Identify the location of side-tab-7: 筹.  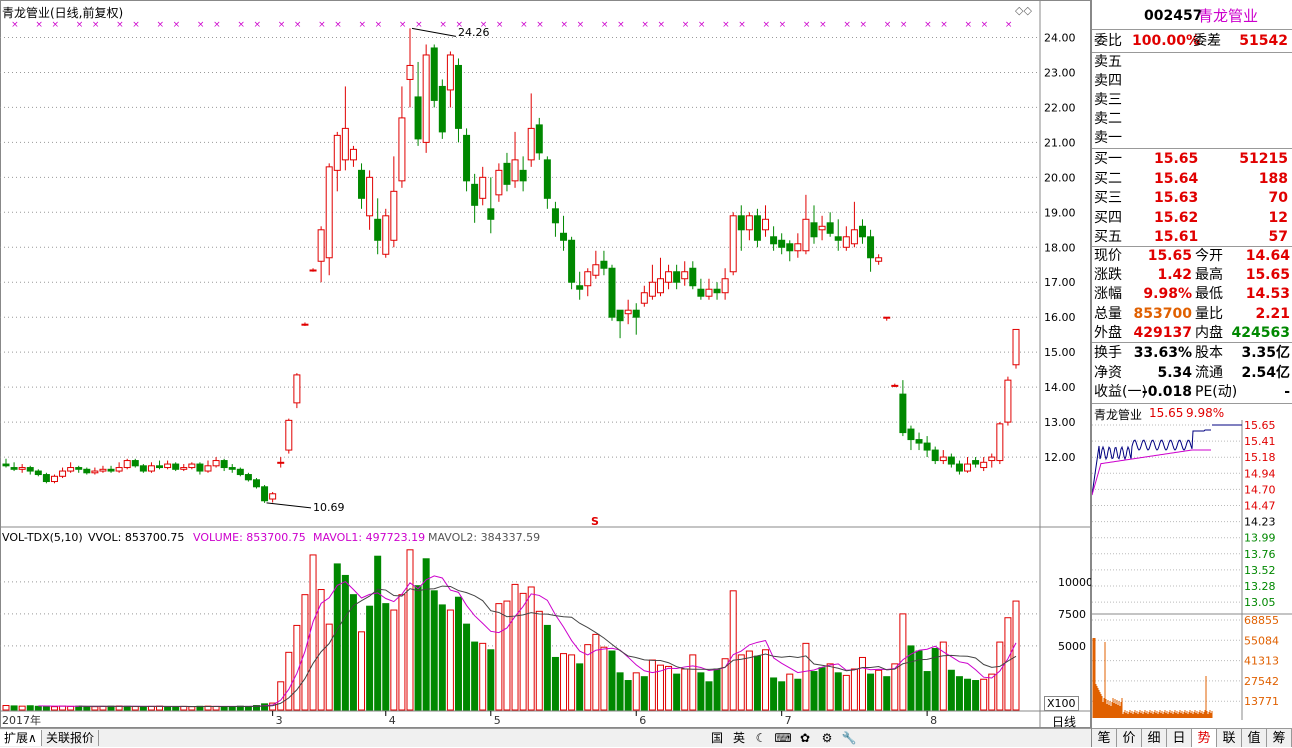
(1279, 737).